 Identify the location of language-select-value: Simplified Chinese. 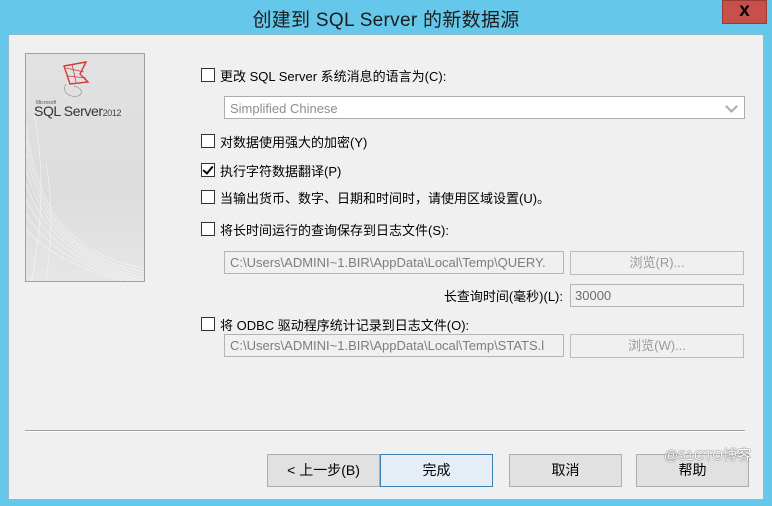
(284, 108).